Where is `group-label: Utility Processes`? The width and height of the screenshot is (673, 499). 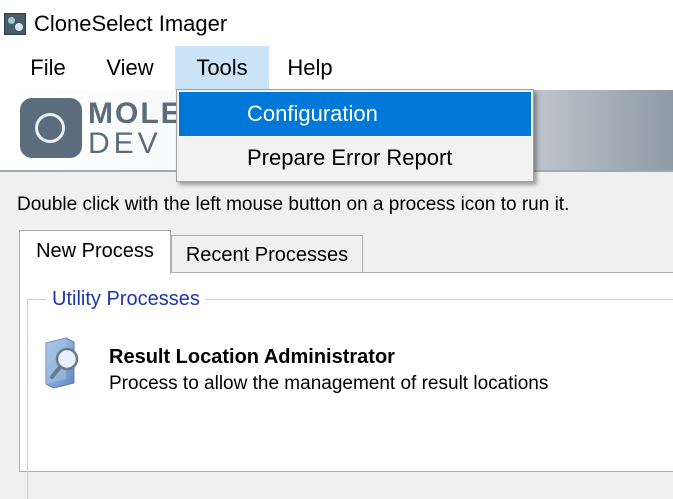
group-label: Utility Processes is located at coordinates (126, 299).